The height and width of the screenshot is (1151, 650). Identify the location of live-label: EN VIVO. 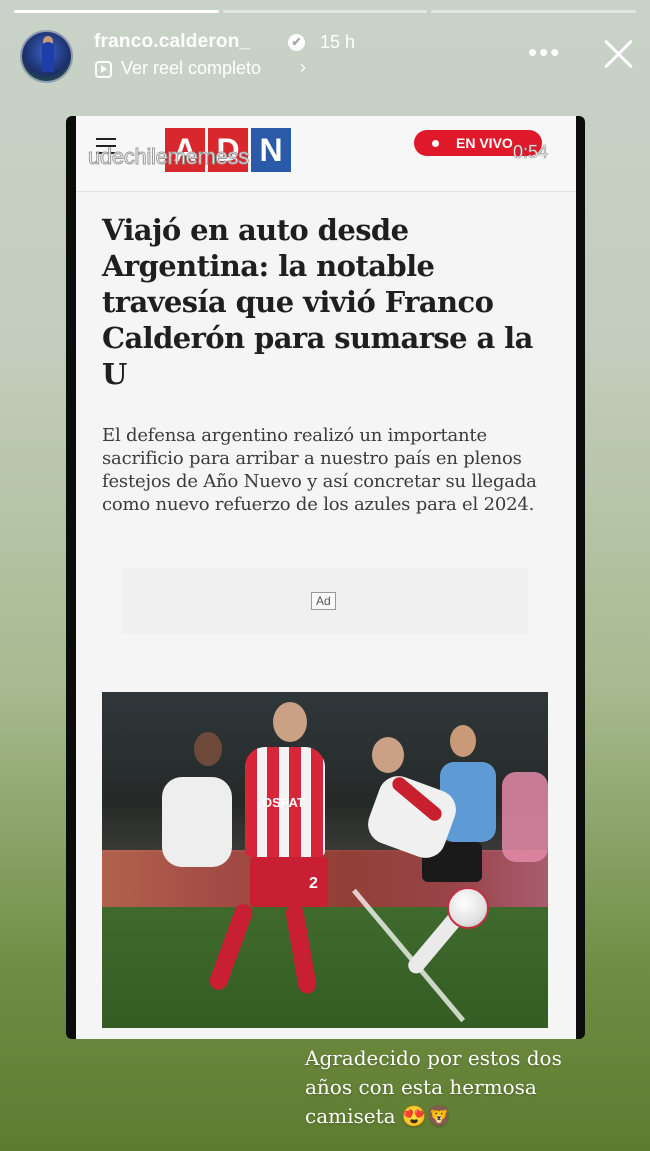
(484, 143).